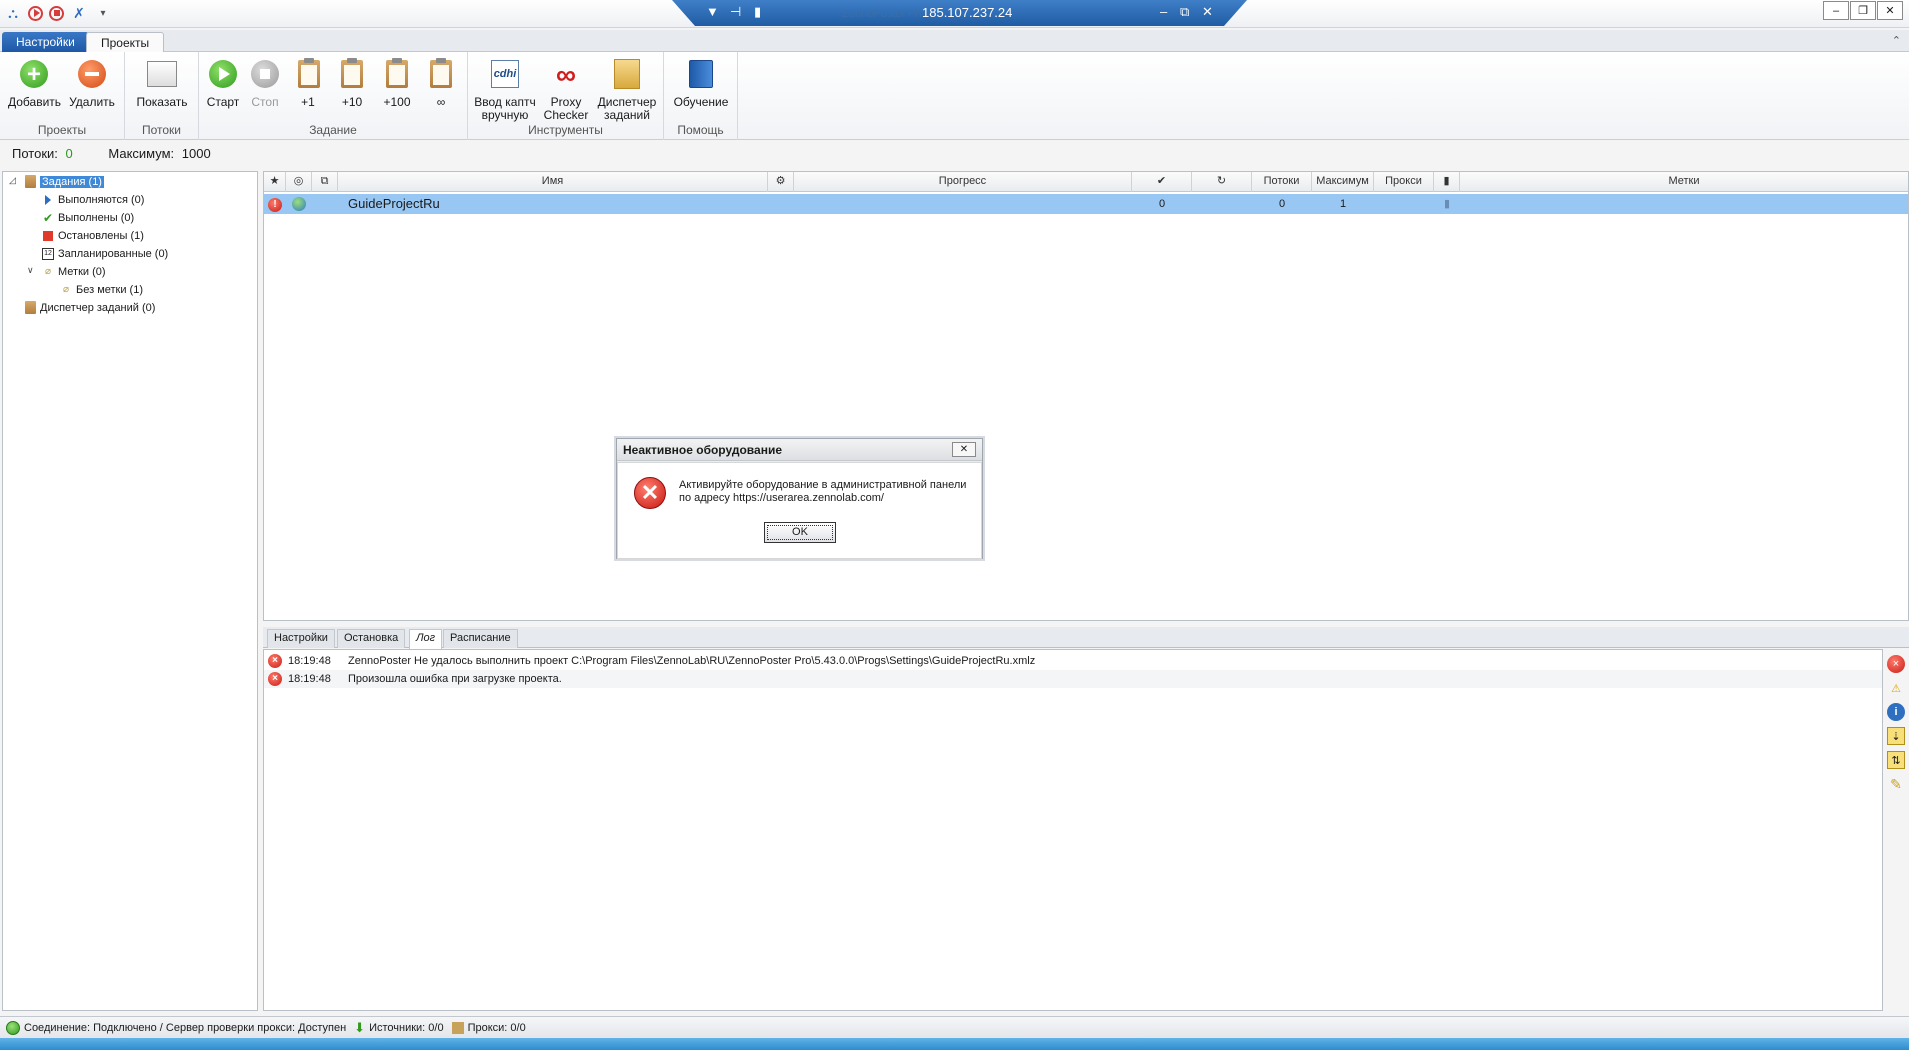 The image size is (1909, 1050). Describe the element at coordinates (35, 13) in the screenshot. I see `qat-start-icon` at that location.